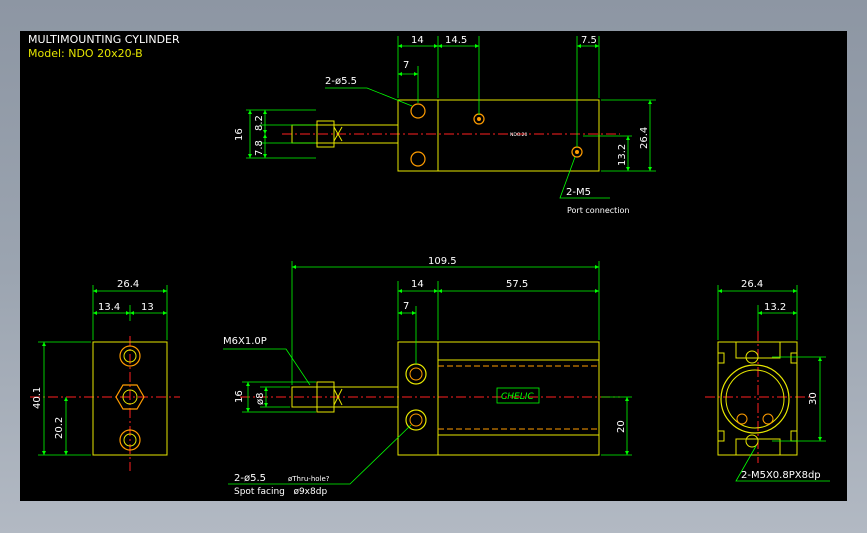 The image size is (867, 533). I want to click on top-dim-8-2: 8.2, so click(259, 123).